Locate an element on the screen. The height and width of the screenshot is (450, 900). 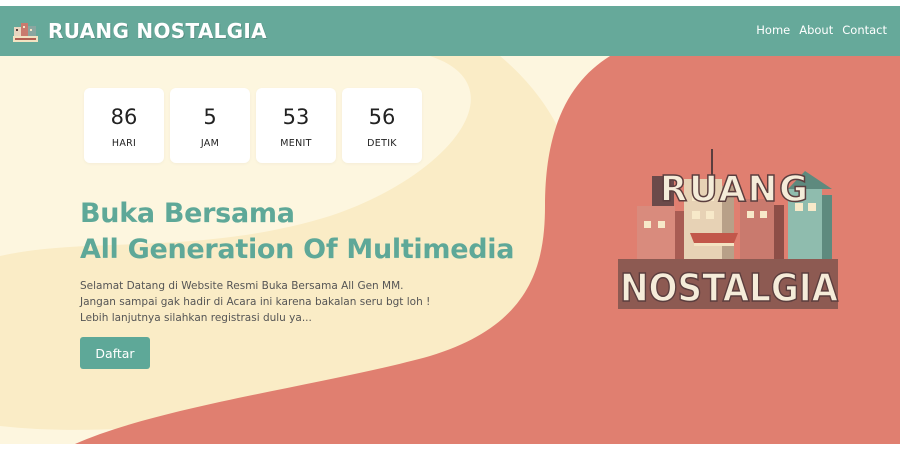
building-left is located at coordinates (656, 237).